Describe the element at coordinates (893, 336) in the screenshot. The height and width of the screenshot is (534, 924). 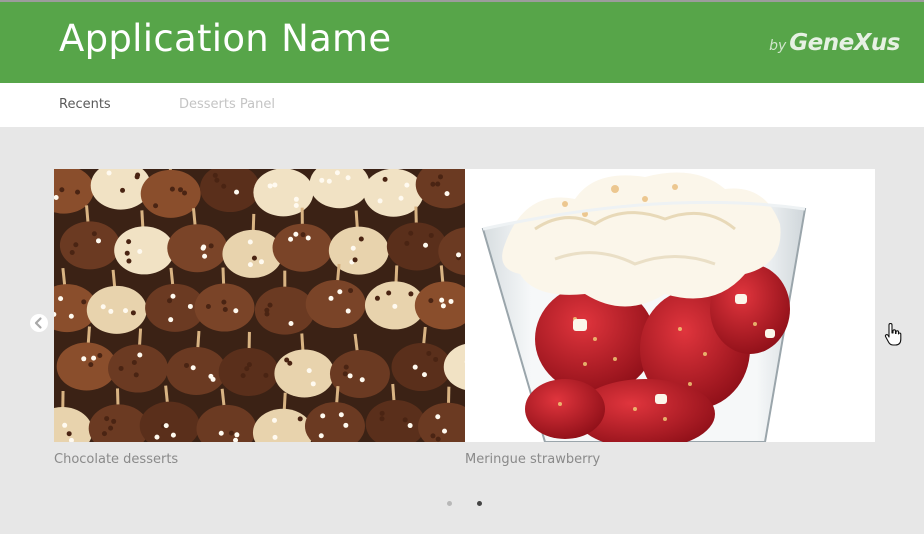
I see `hand-pointer-icon` at that location.